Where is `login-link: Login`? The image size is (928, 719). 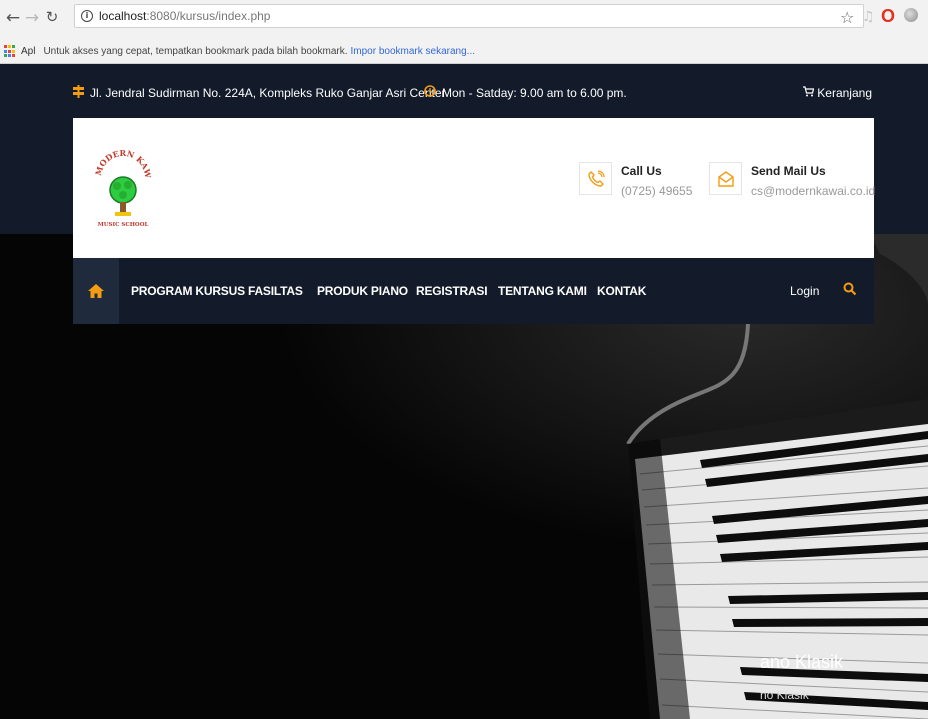 login-link: Login is located at coordinates (804, 291).